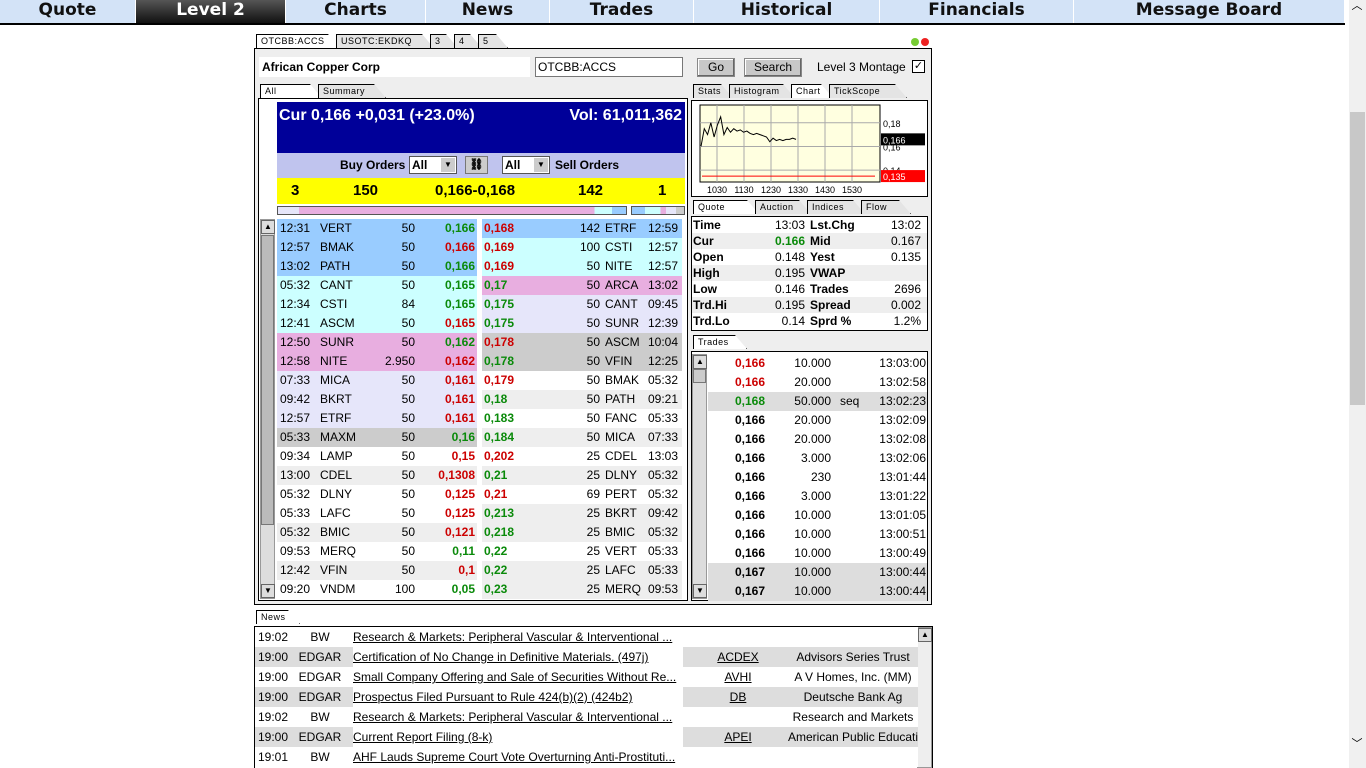 This screenshot has width=1366, height=768. I want to click on buy-order-row: 09:20 VNDM 100 0,05, so click(377, 589).